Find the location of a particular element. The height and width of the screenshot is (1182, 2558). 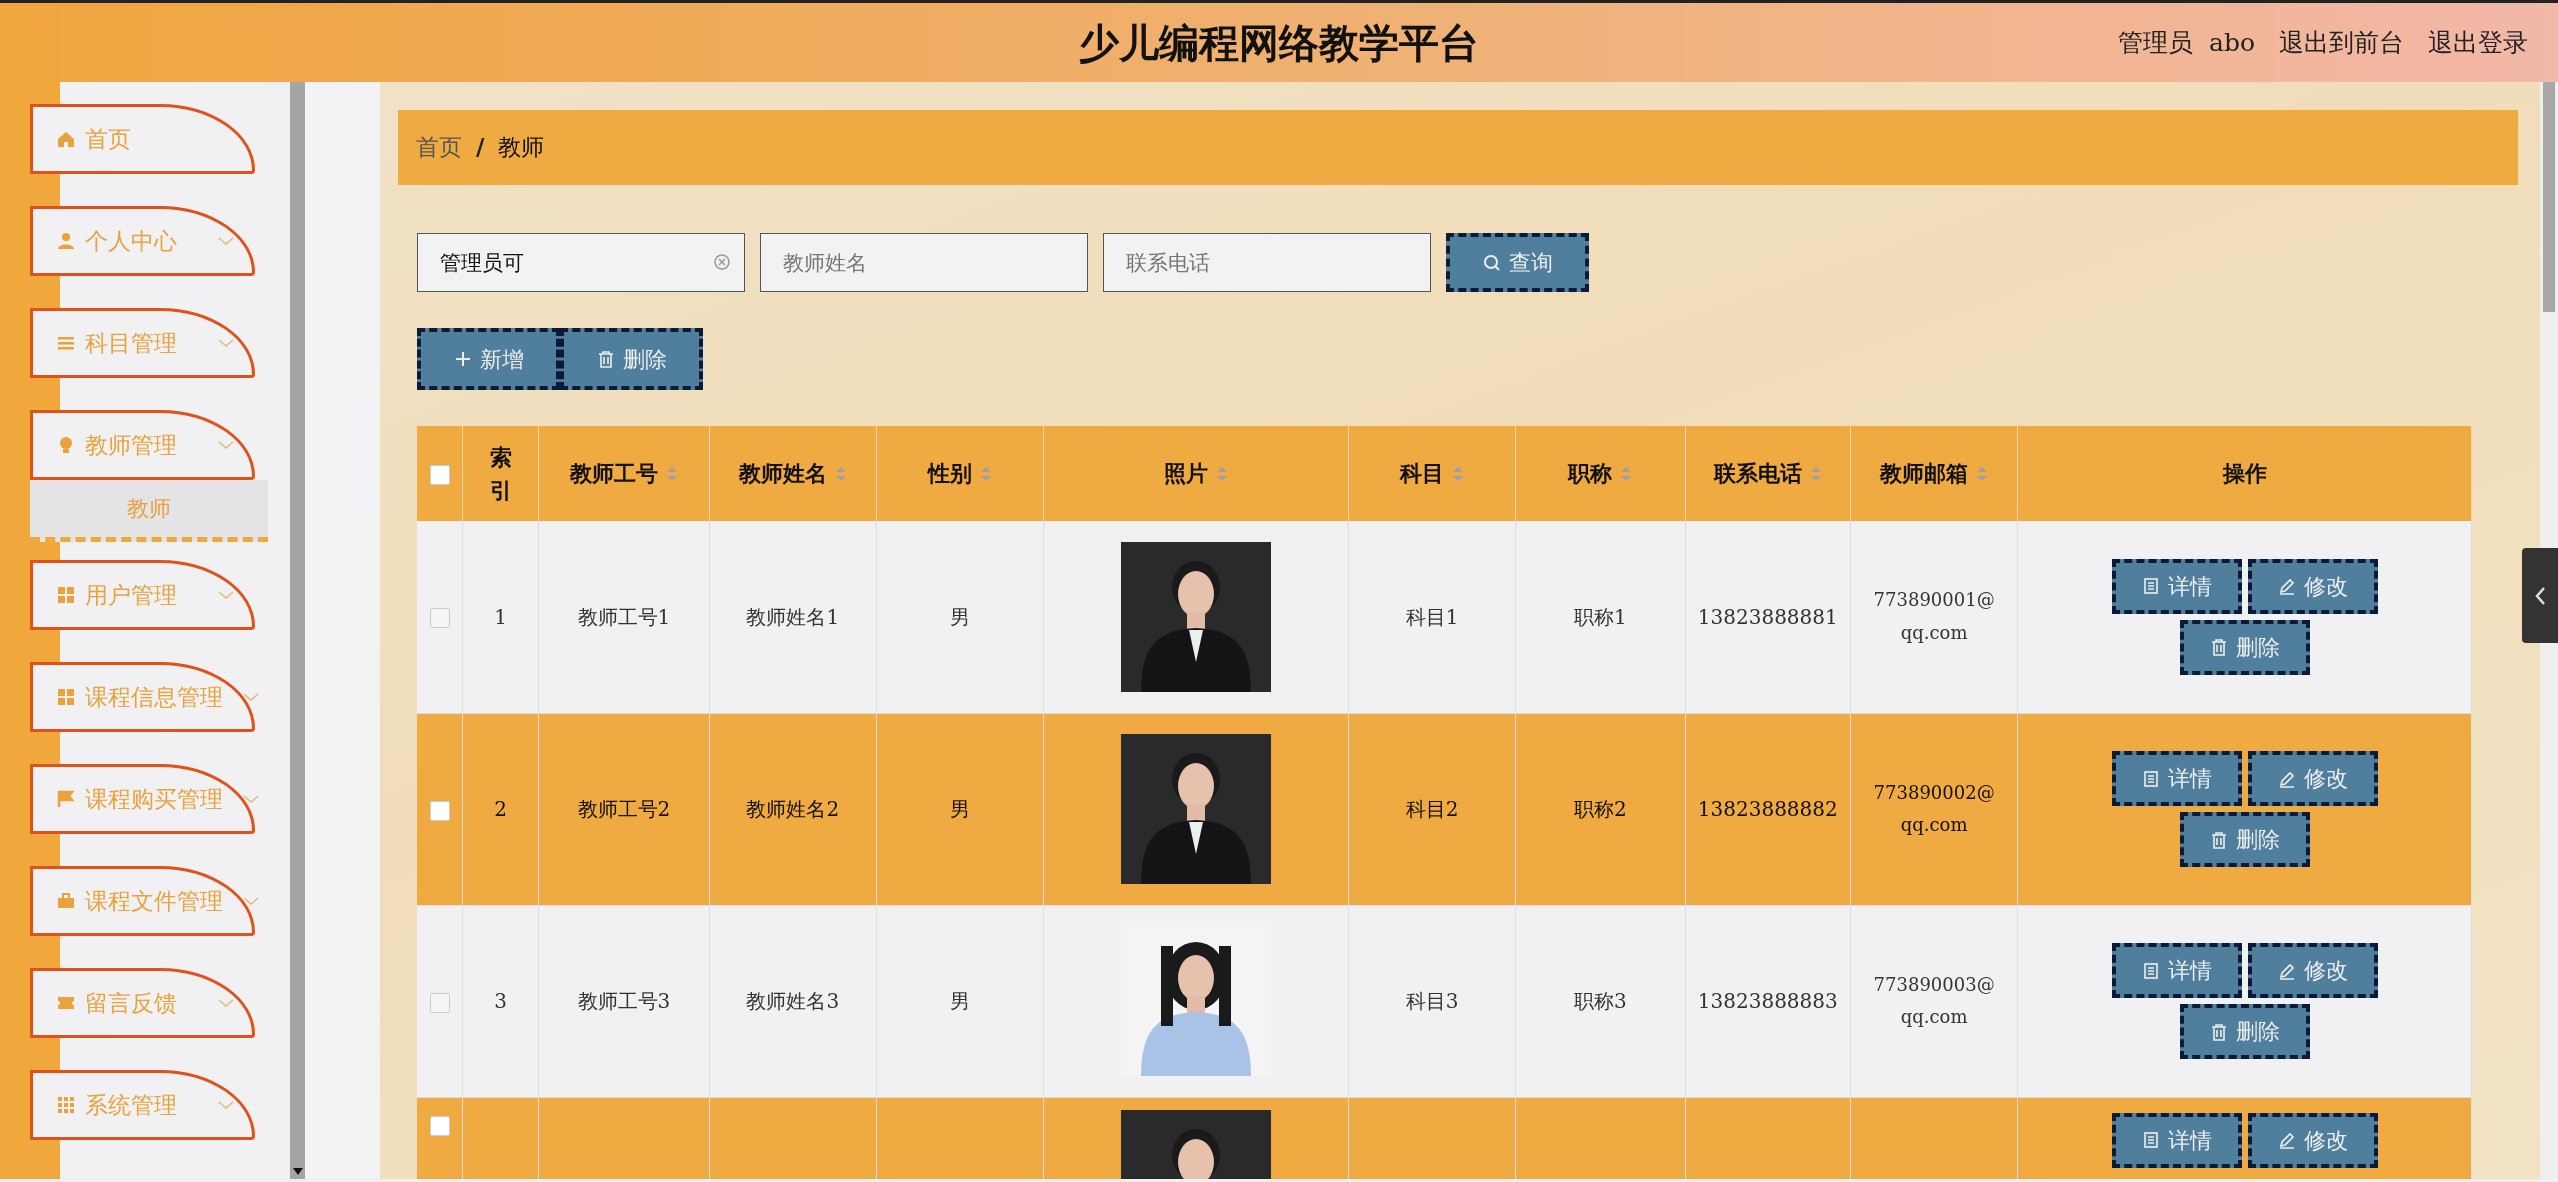

column-header: 教师邮箱 is located at coordinates (1924, 474).